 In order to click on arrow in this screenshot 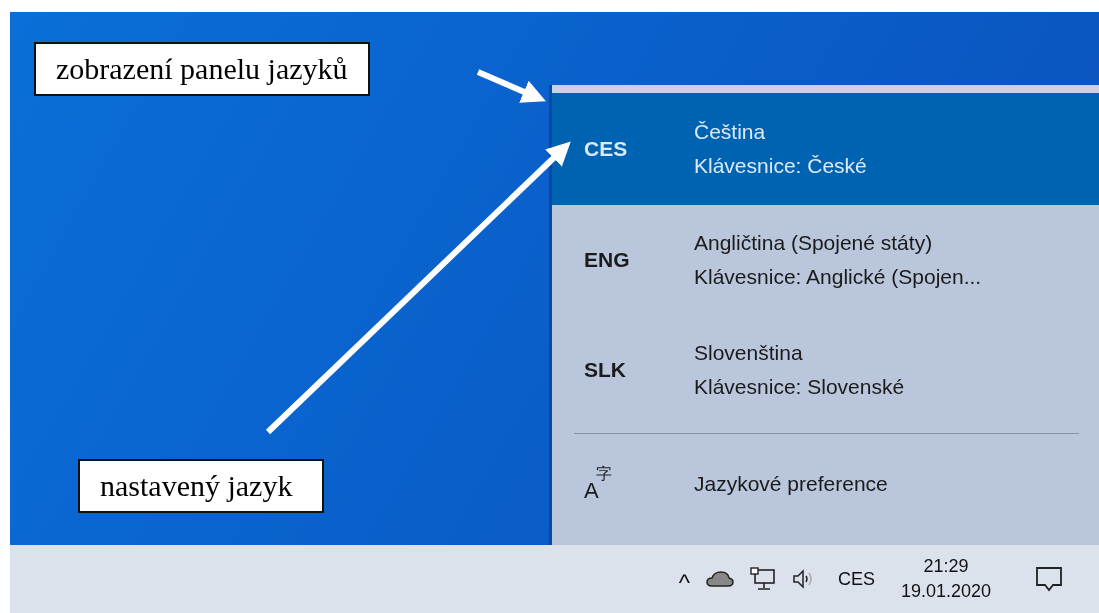, I will do `click(511, 86)`.